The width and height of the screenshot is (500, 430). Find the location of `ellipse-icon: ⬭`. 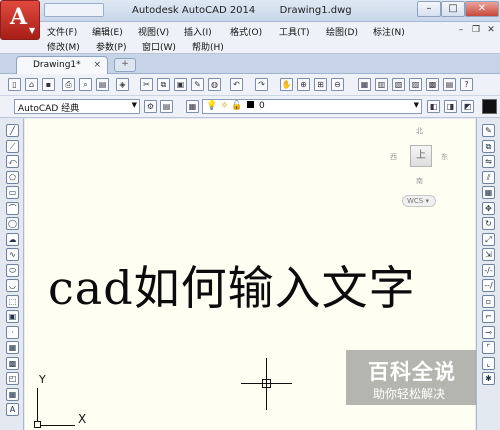

ellipse-icon: ⬭ is located at coordinates (12, 270).